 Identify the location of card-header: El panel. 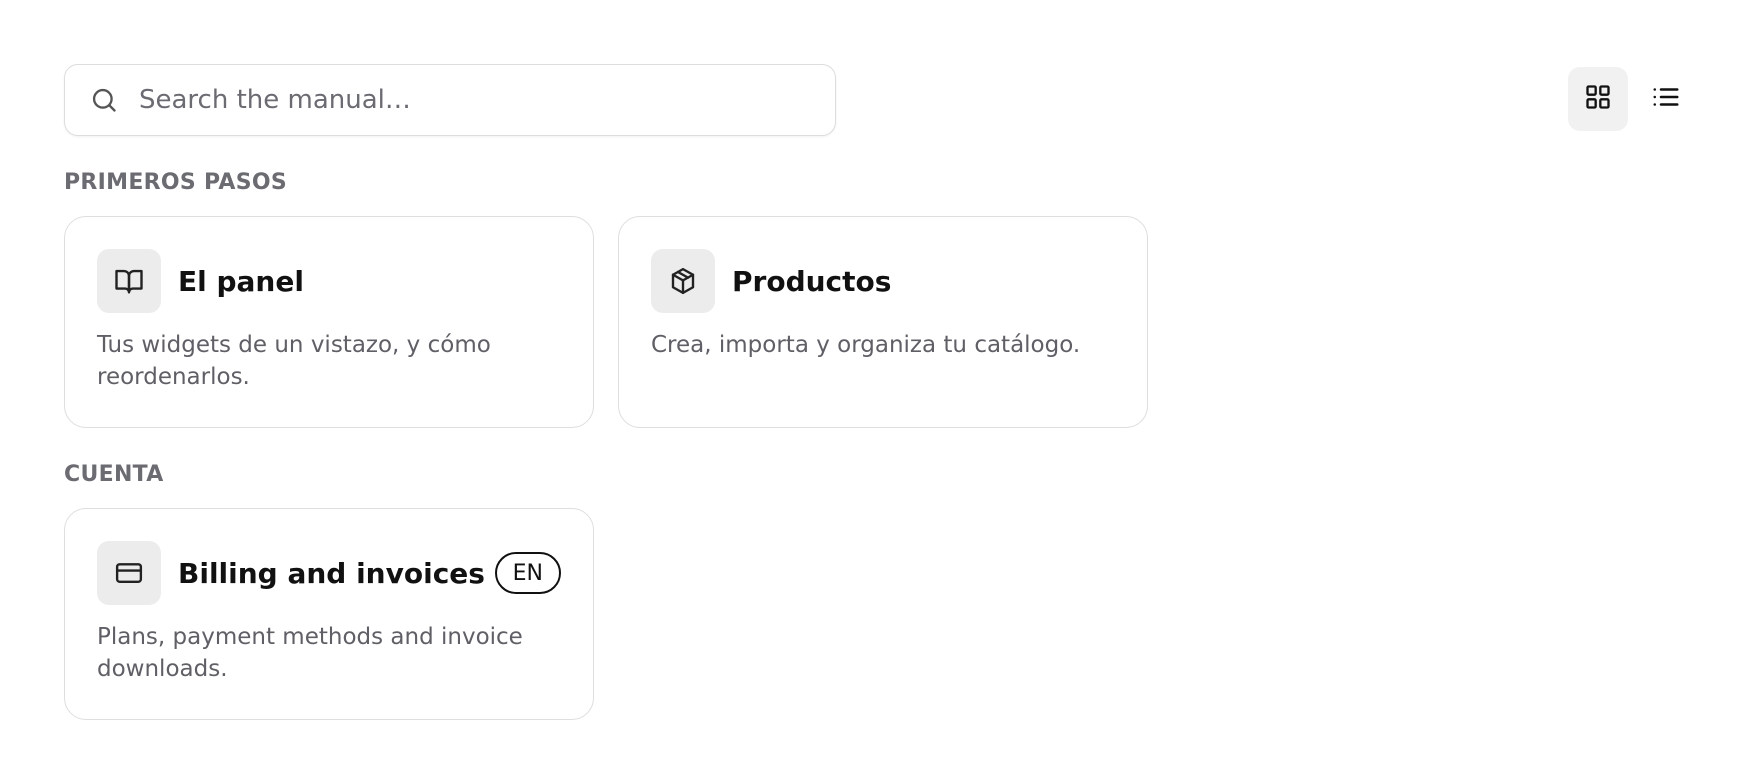
(329, 281).